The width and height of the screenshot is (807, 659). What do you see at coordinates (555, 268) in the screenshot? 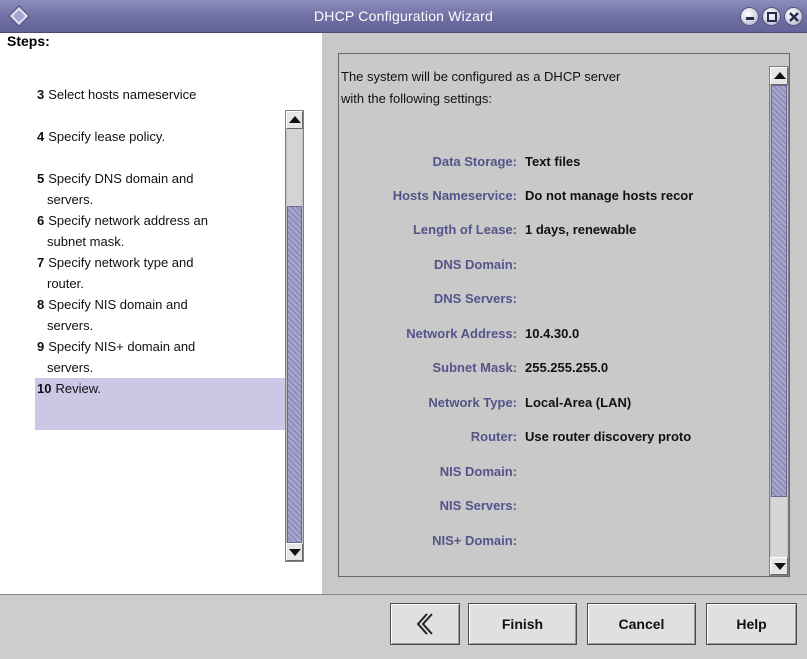
I see `setting-row: DNS Domain:` at bounding box center [555, 268].